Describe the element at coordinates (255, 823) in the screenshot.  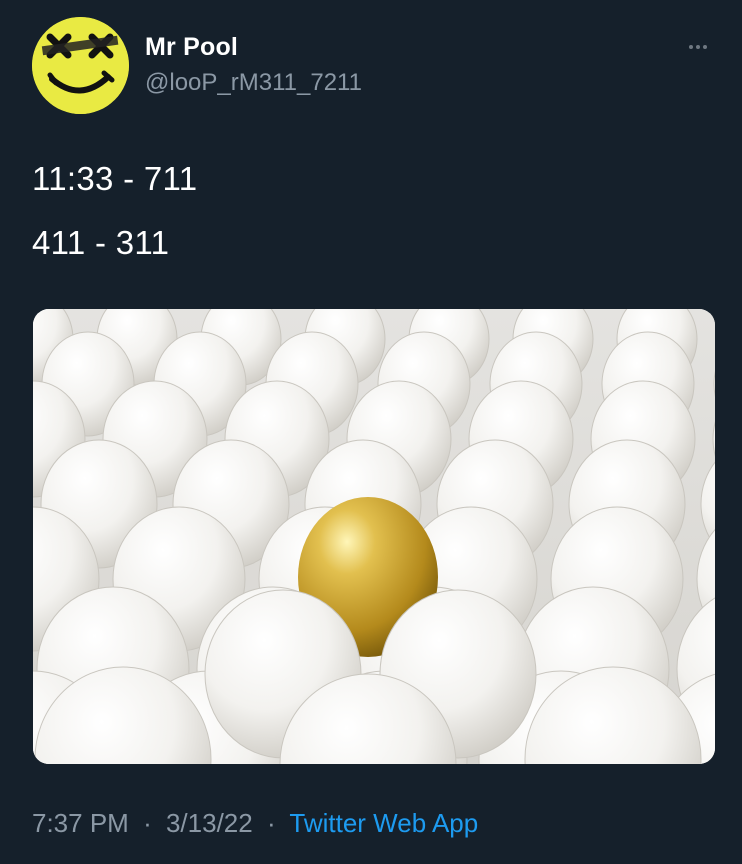
I see `tweet-meta: 7:37 PM · 3/13/22 · Twitter Web App` at that location.